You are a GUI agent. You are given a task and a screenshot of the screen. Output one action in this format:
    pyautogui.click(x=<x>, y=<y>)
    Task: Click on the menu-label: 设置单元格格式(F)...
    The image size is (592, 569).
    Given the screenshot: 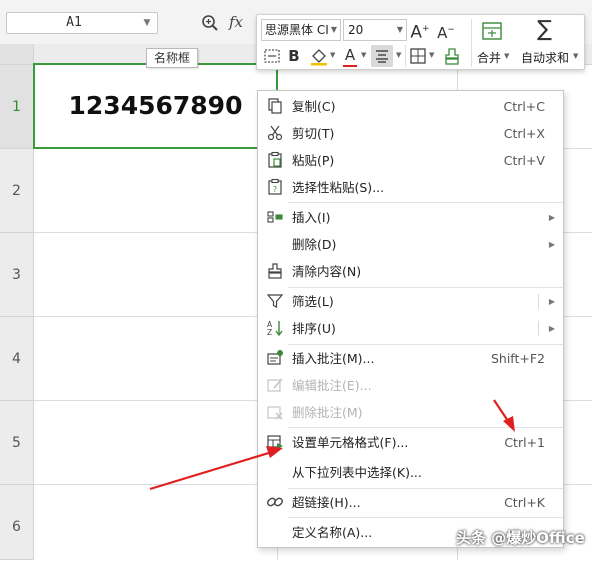 What is the action you would take?
    pyautogui.click(x=350, y=442)
    